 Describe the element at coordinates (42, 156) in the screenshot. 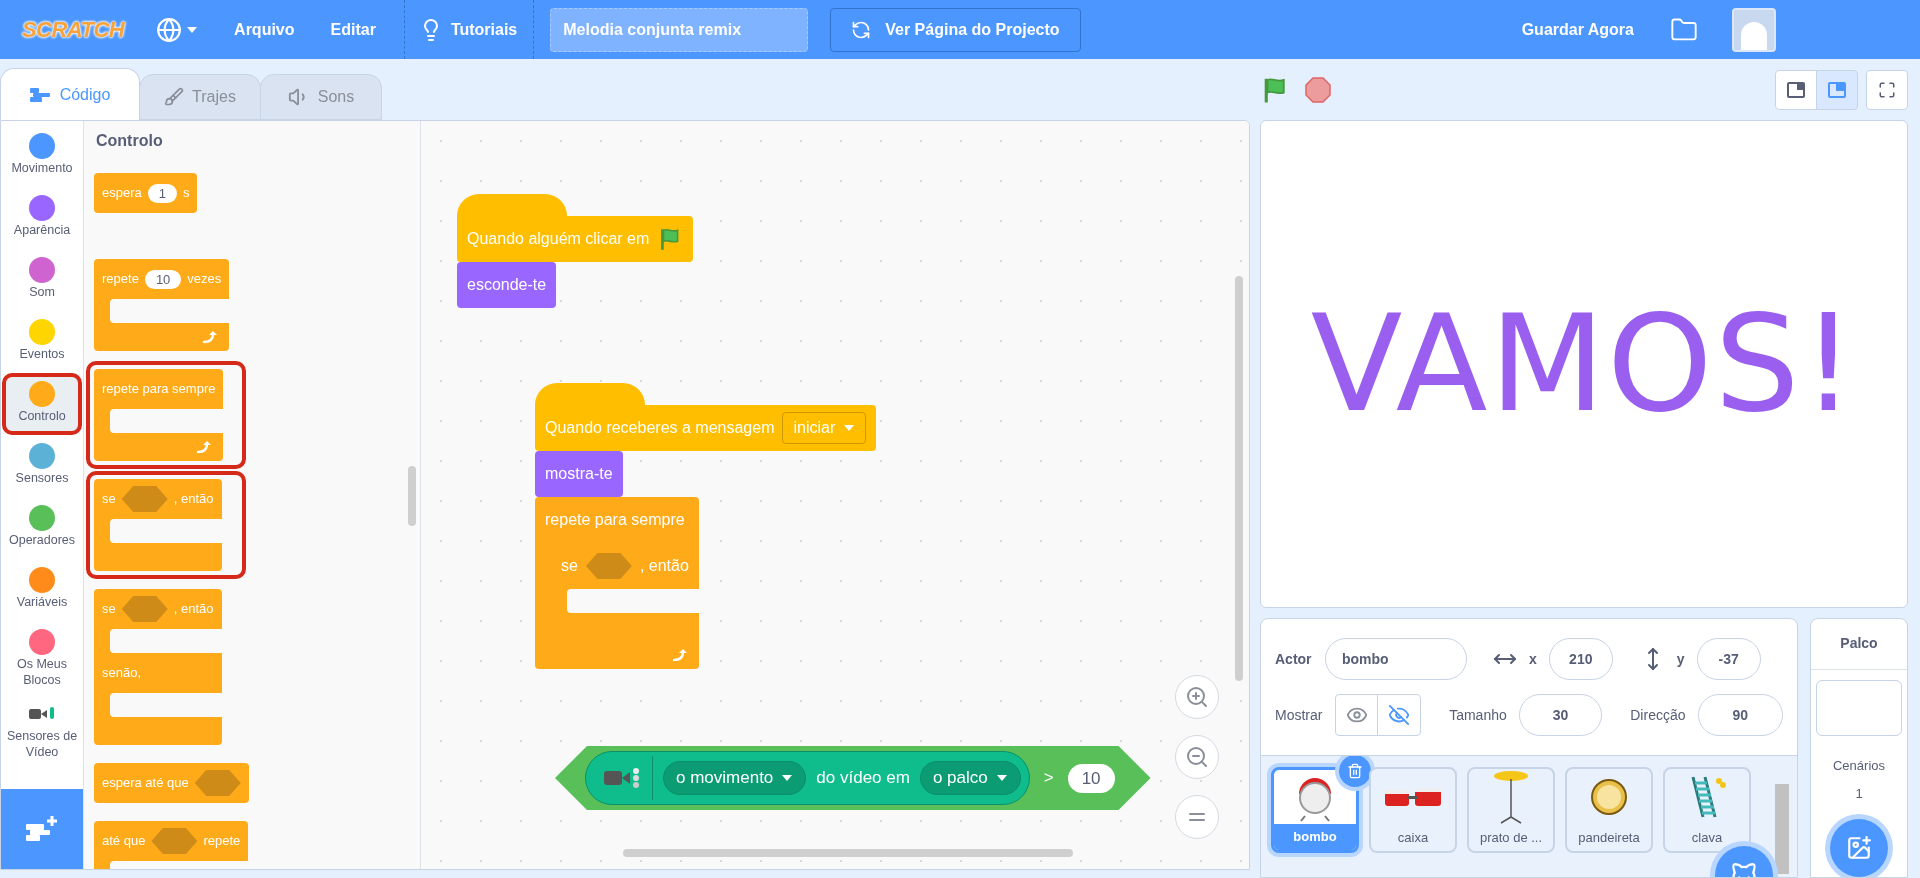

I see `category-item: Movimento` at that location.